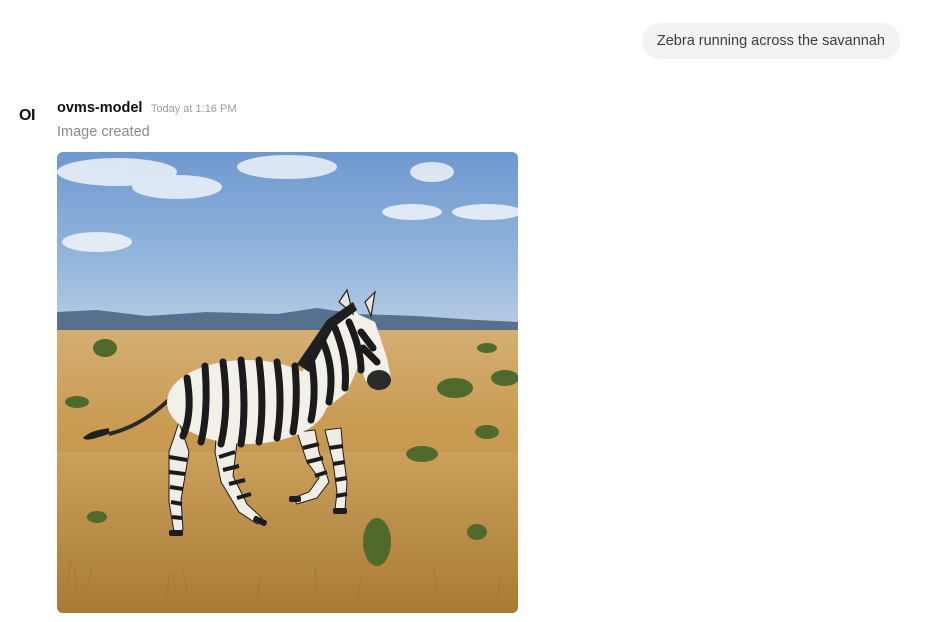 This screenshot has width=935, height=622. Describe the element at coordinates (103, 132) in the screenshot. I see `image-status-text: Image created` at that location.